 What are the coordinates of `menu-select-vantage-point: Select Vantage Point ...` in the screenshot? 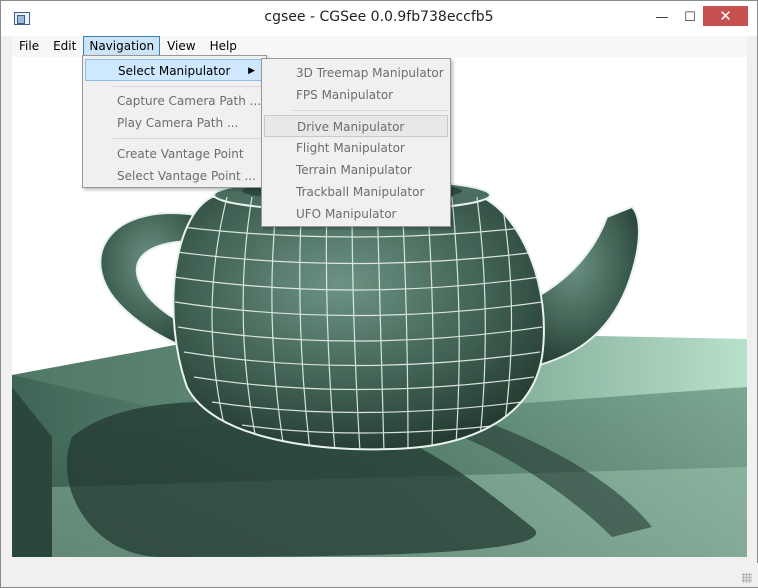 It's located at (174, 176).